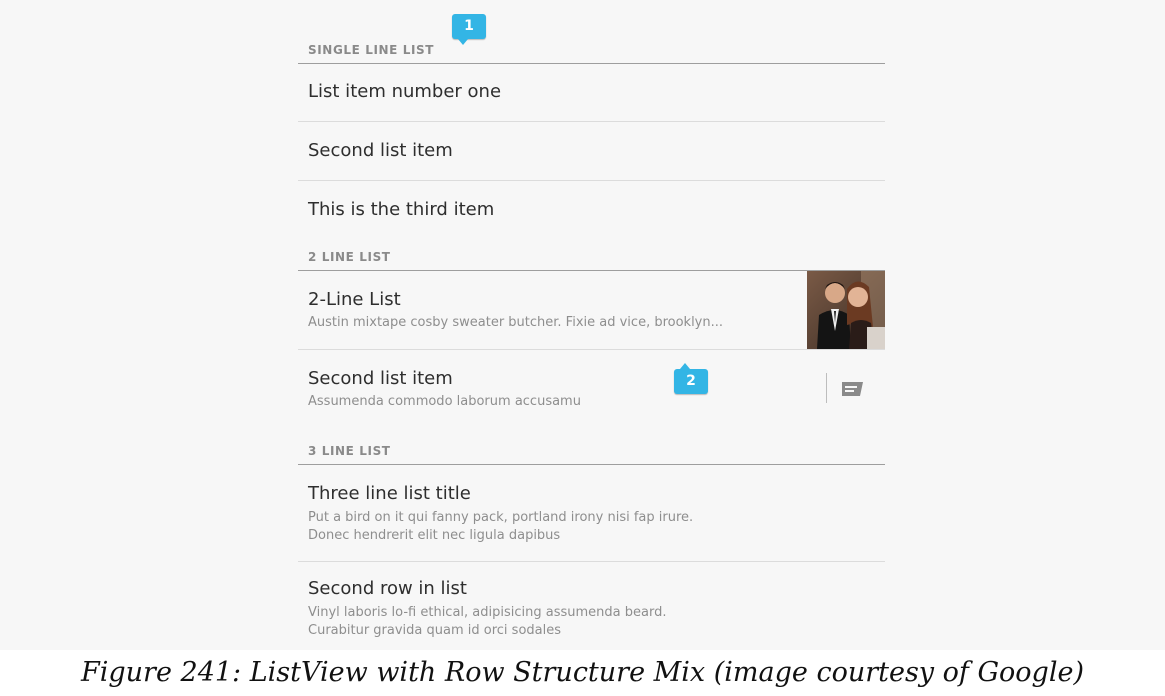 The image size is (1165, 696). Describe the element at coordinates (463, 42) in the screenshot. I see `callout-badge-tail` at that location.